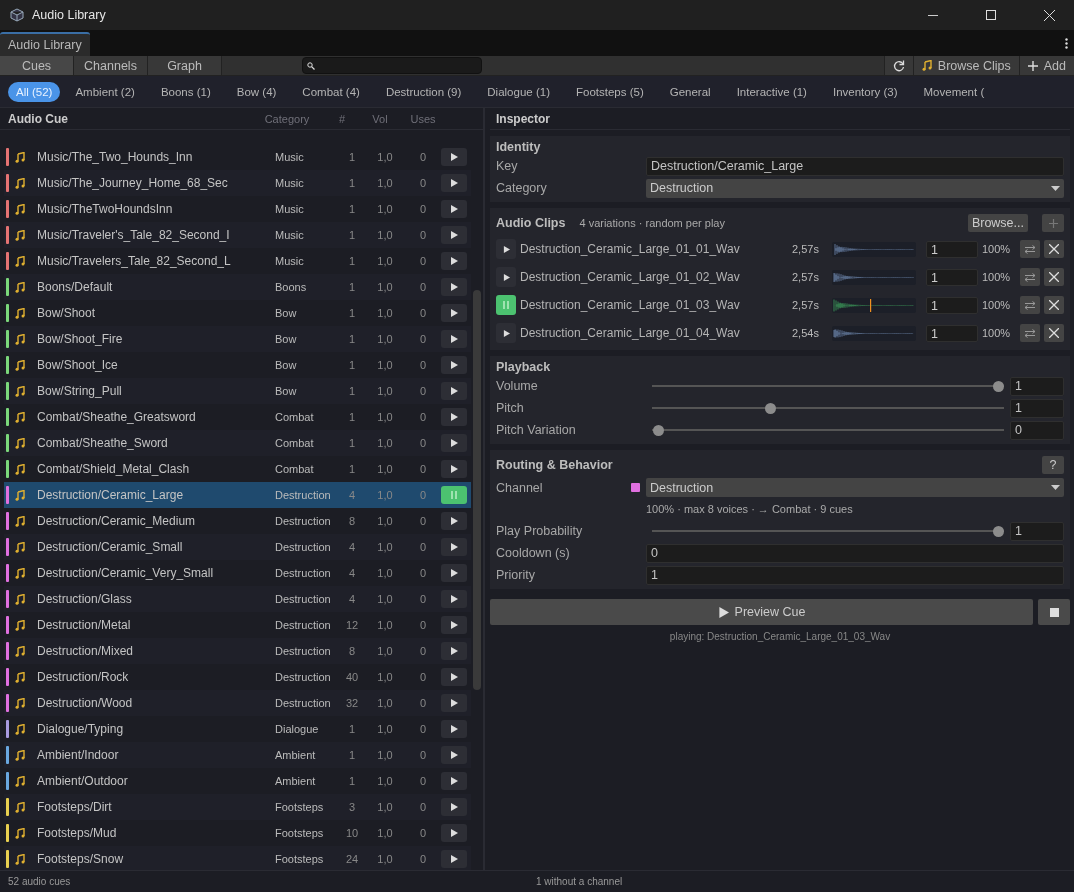 This screenshot has width=1074, height=892. I want to click on stop-button, so click(1054, 612).